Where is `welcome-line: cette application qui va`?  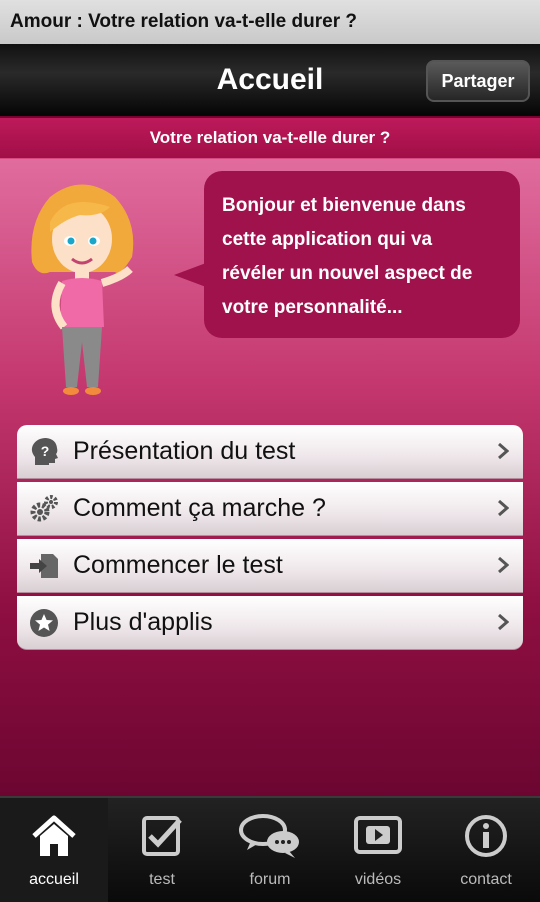
welcome-line: cette application qui va is located at coordinates (327, 239).